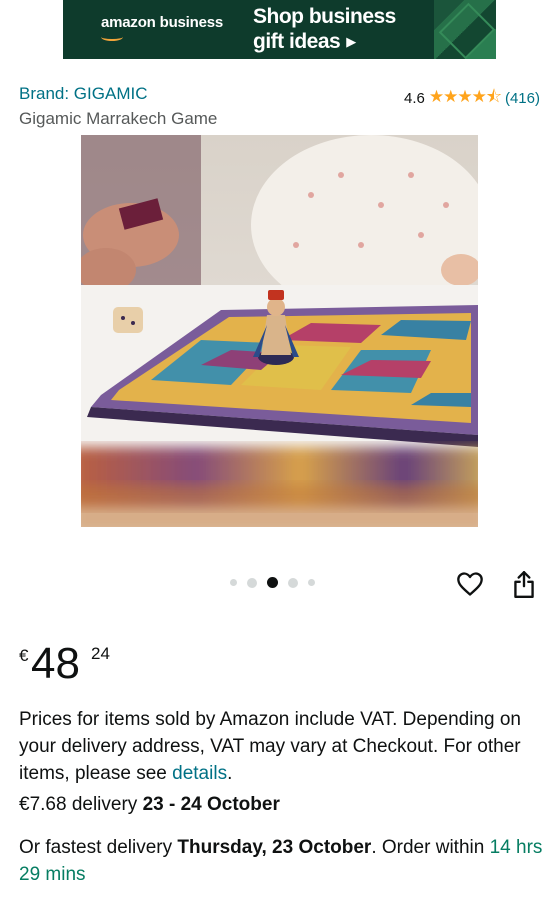 The height and width of the screenshot is (900, 559). What do you see at coordinates (324, 29) in the screenshot?
I see `banner-headline: Shop business gift ideas ▶` at bounding box center [324, 29].